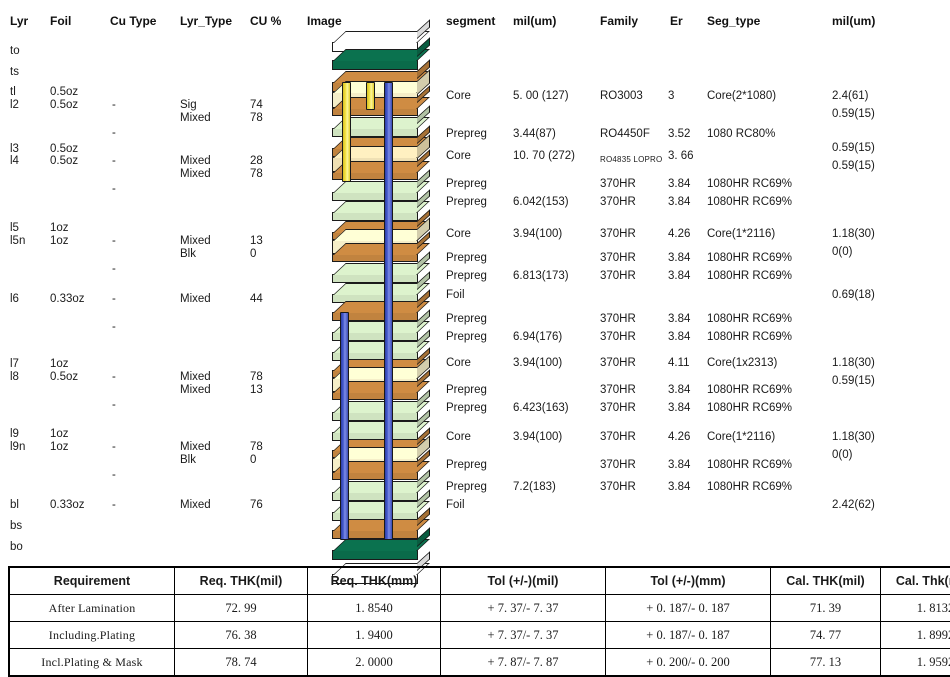 Image resolution: width=950 pixels, height=677 pixels. What do you see at coordinates (60, 21) in the screenshot?
I see `header-foil: Foil` at bounding box center [60, 21].